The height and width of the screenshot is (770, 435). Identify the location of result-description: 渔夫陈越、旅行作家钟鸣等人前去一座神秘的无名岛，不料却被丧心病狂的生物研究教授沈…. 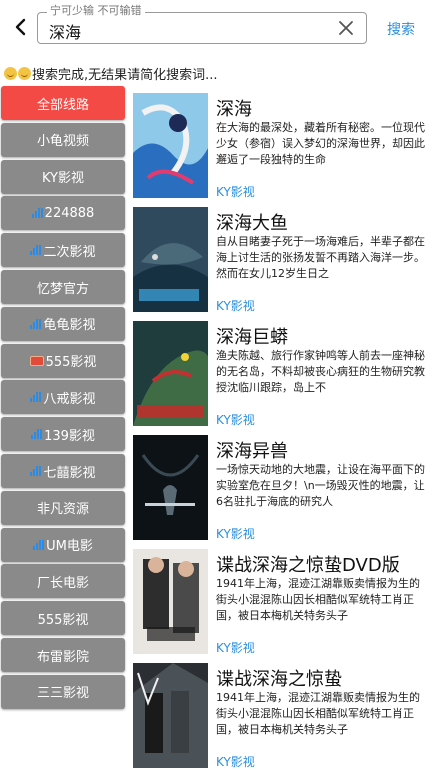
(320, 371).